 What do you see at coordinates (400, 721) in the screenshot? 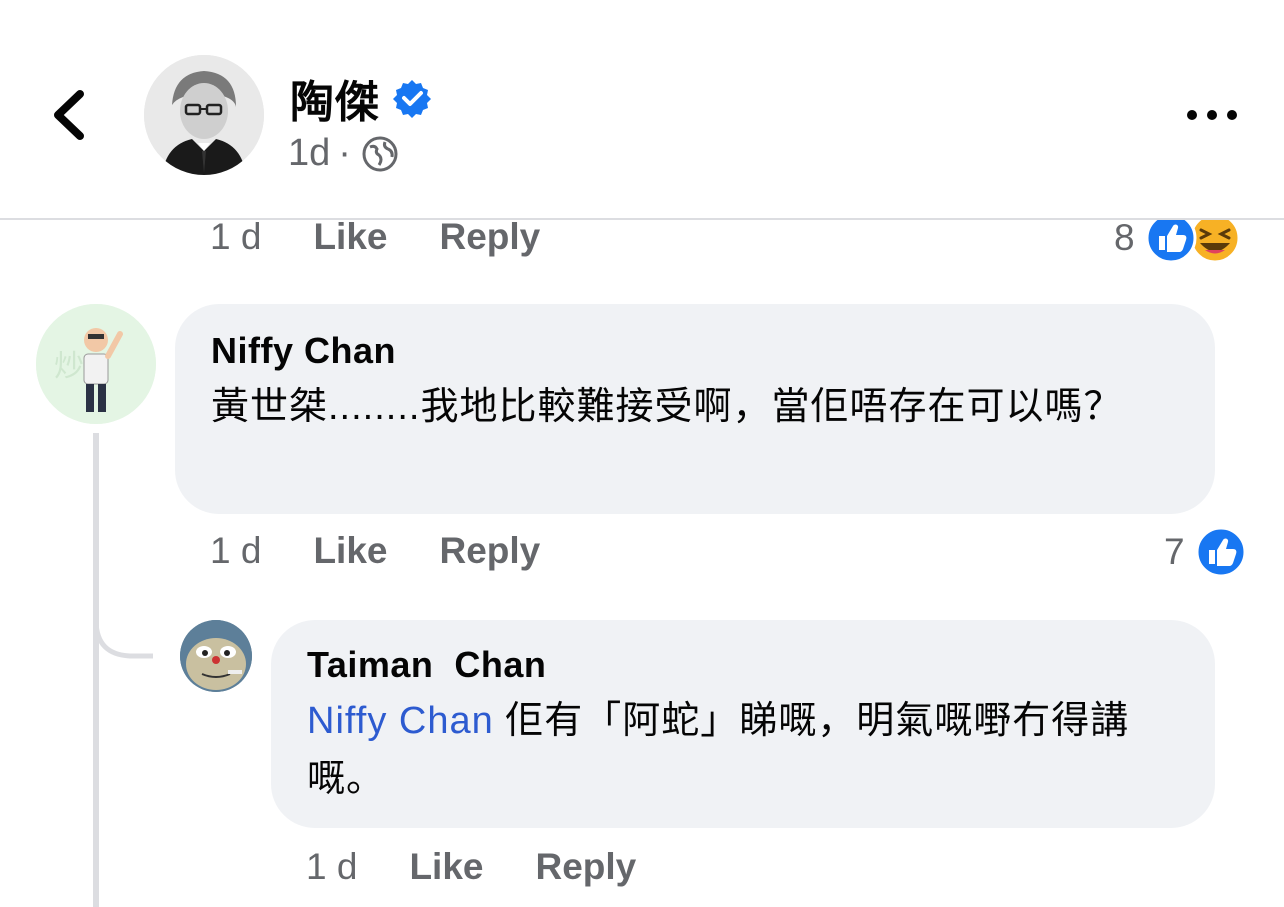
I see `mention-link: Niffy Chan` at bounding box center [400, 721].